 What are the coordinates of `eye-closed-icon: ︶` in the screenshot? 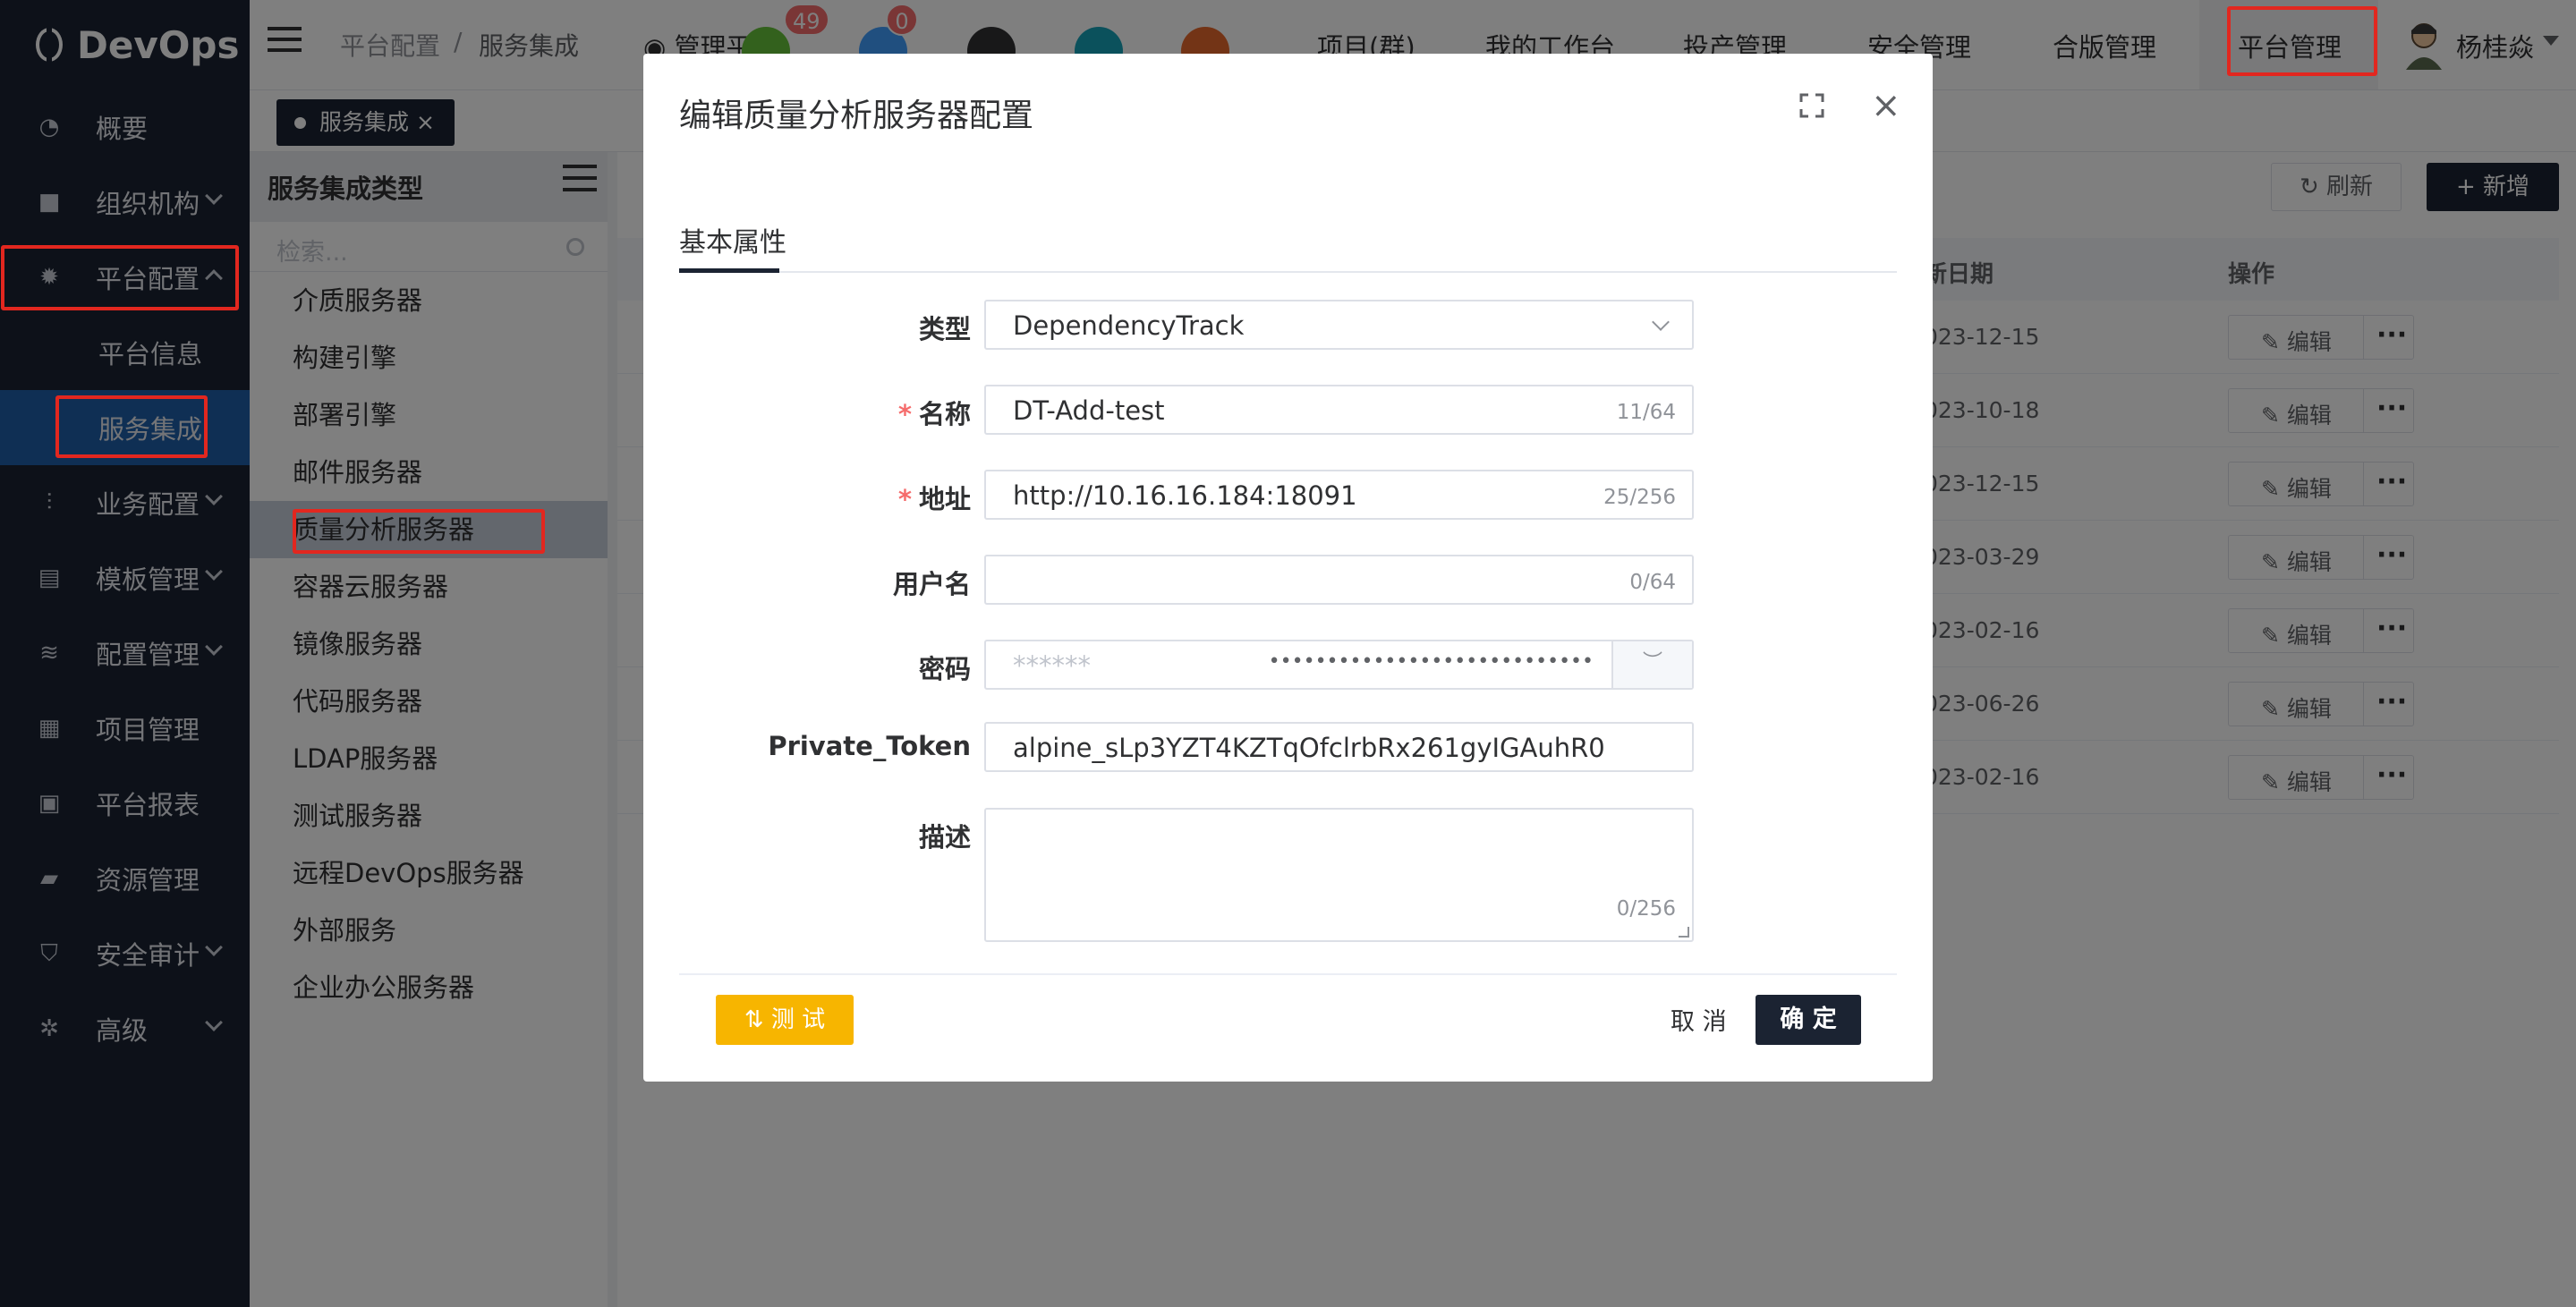 It's located at (1651, 664).